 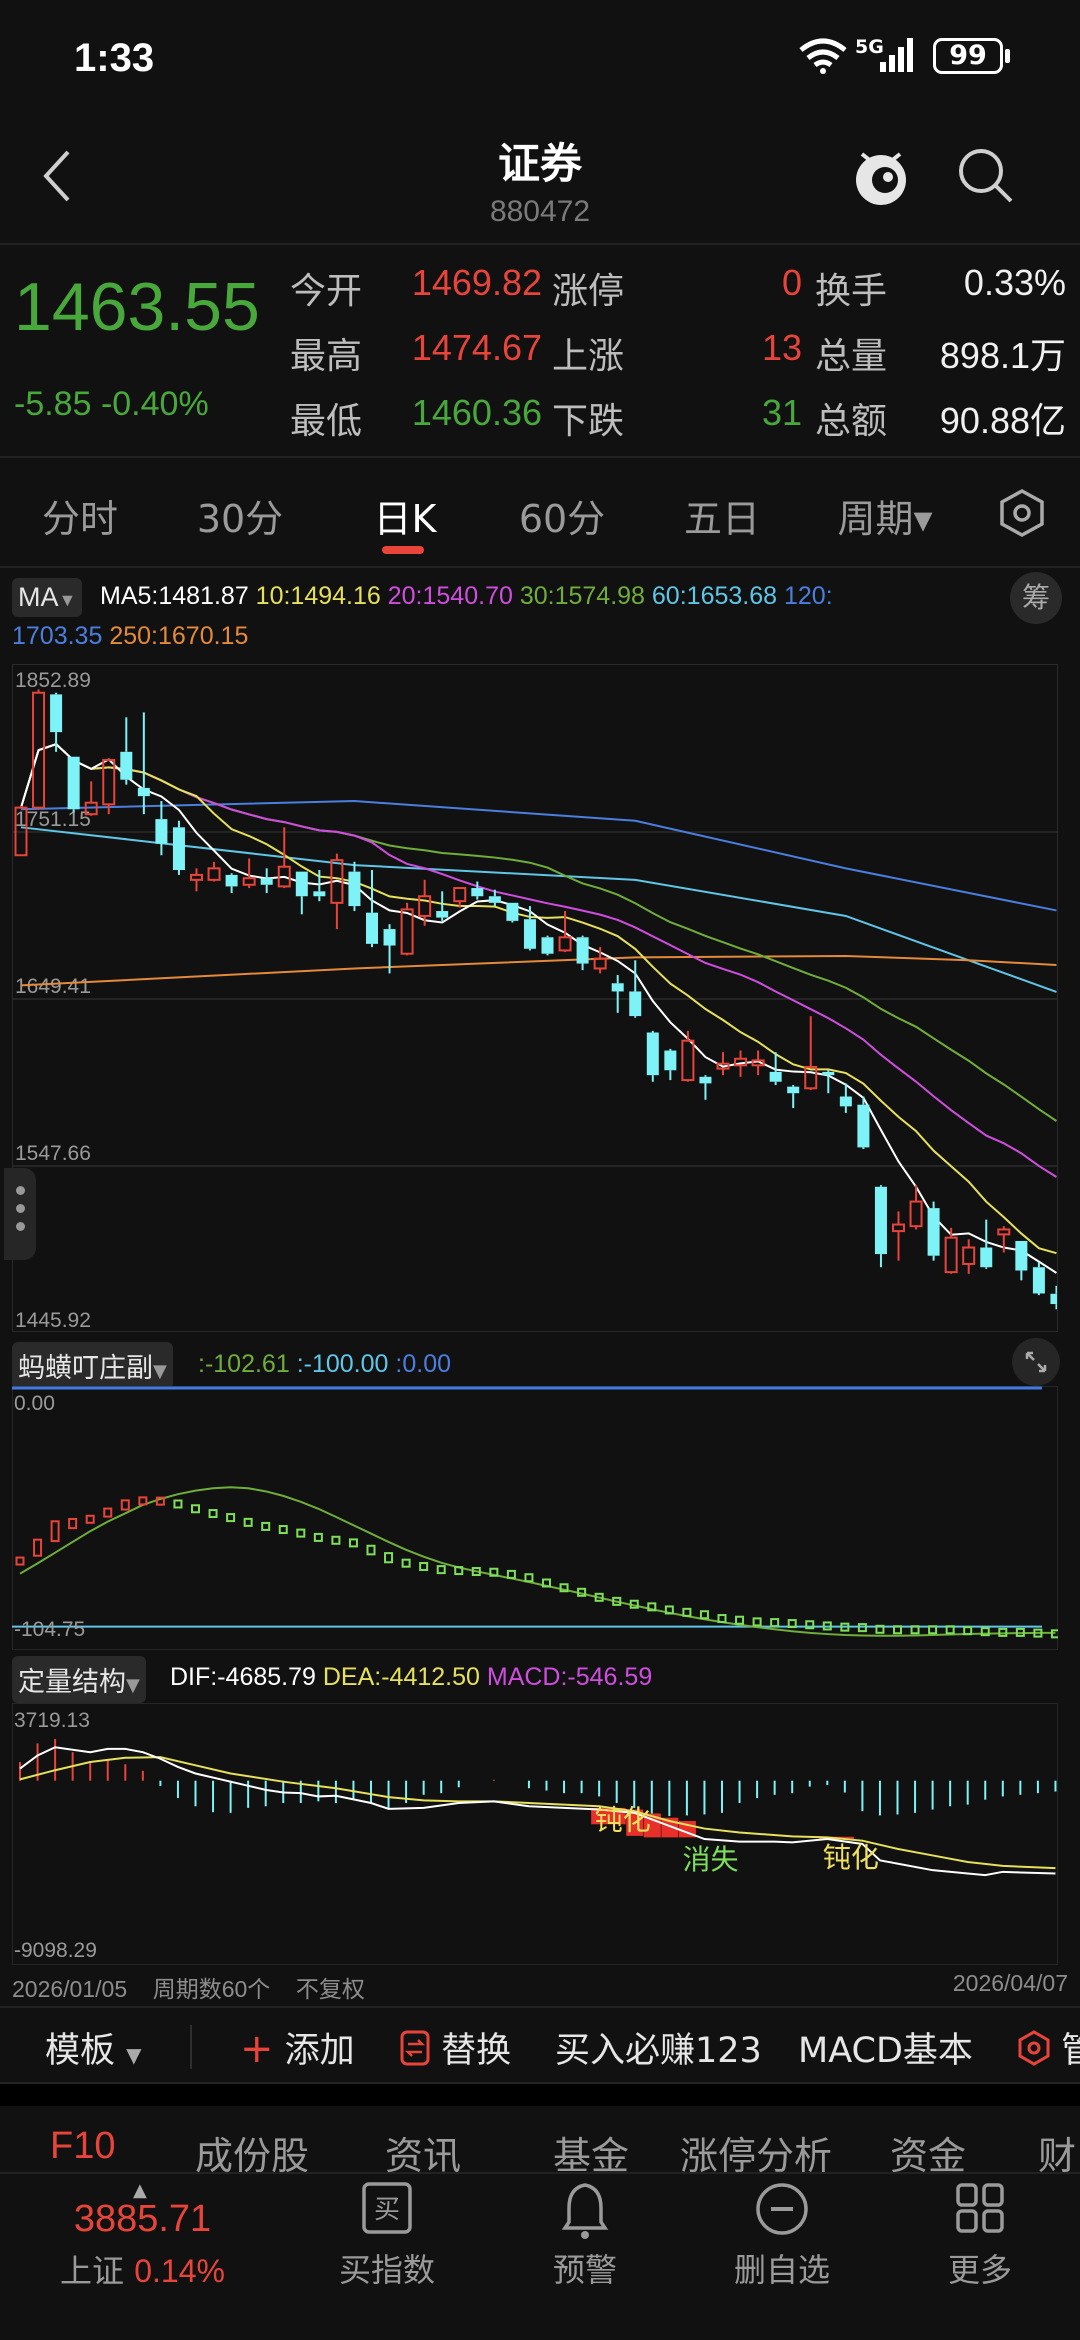 What do you see at coordinates (585, 2211) in the screenshot?
I see `bell-icon` at bounding box center [585, 2211].